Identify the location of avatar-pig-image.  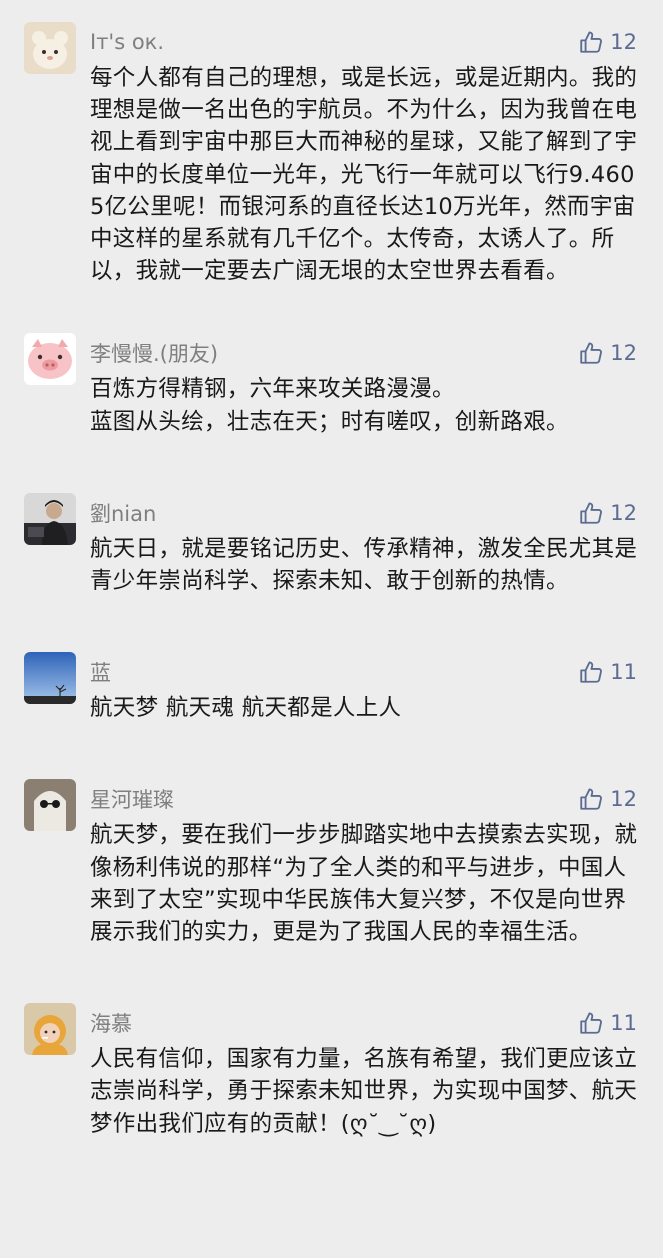
(50, 359).